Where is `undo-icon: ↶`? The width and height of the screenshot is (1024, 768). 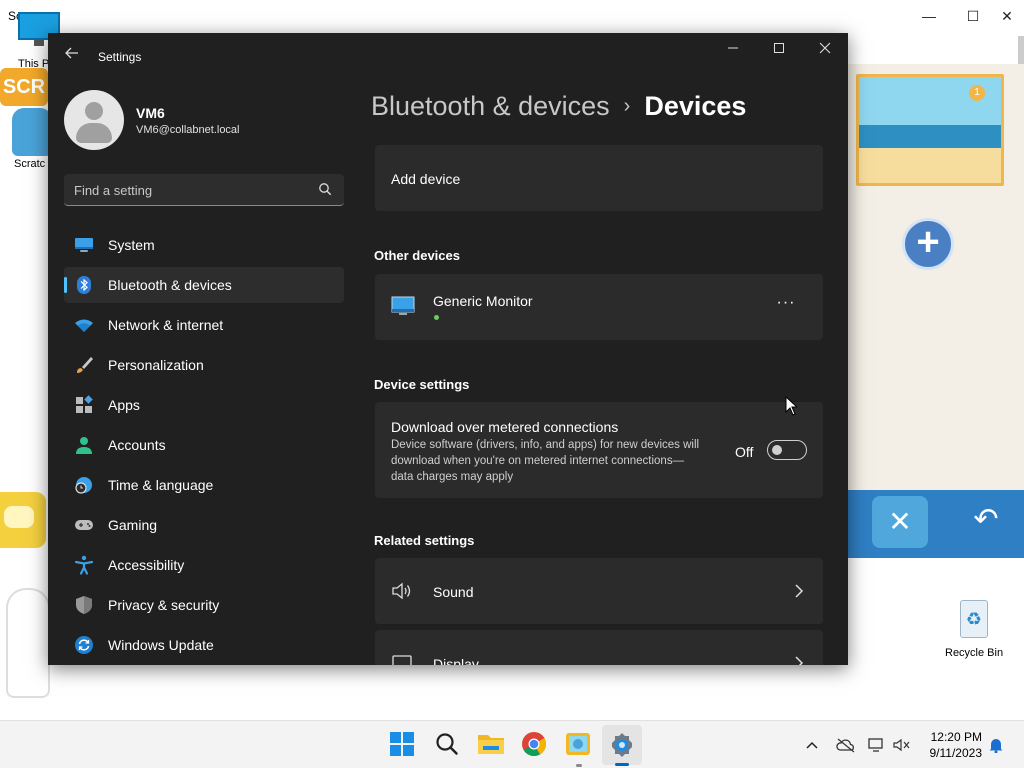 undo-icon: ↶ is located at coordinates (986, 520).